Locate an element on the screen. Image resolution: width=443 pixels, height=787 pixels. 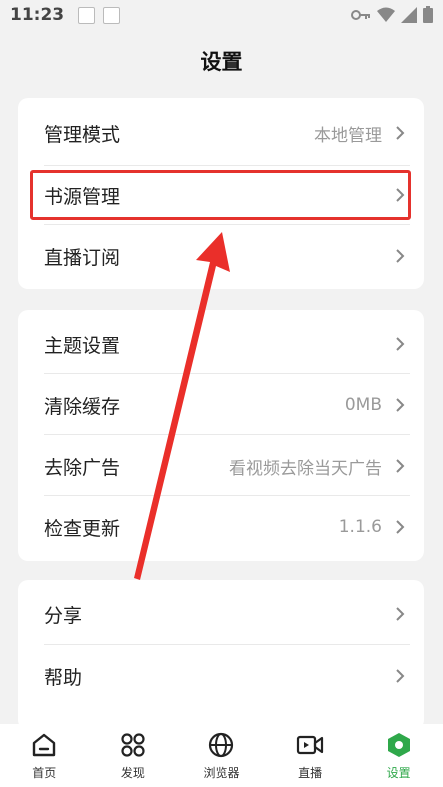
row-label: 管理模式 is located at coordinates (82, 134).